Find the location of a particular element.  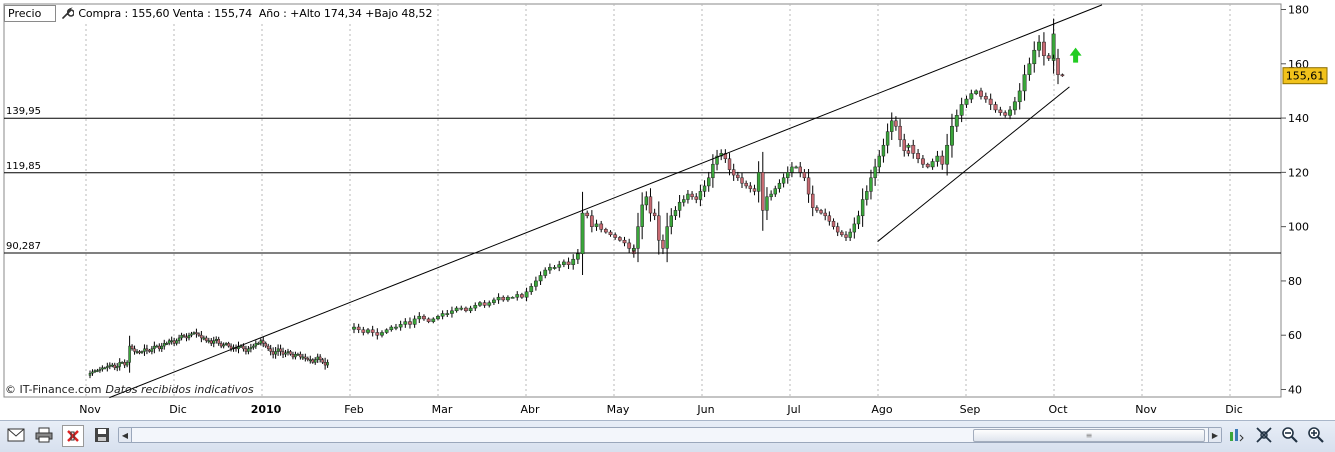

y-tick-label: 80 is located at coordinates (1295, 281).